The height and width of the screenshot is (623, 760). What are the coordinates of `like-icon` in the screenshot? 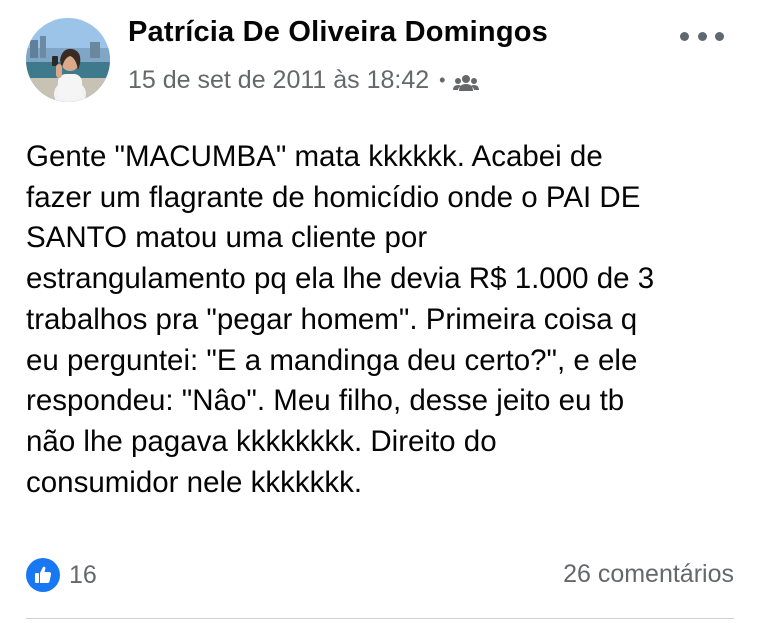 It's located at (43, 575).